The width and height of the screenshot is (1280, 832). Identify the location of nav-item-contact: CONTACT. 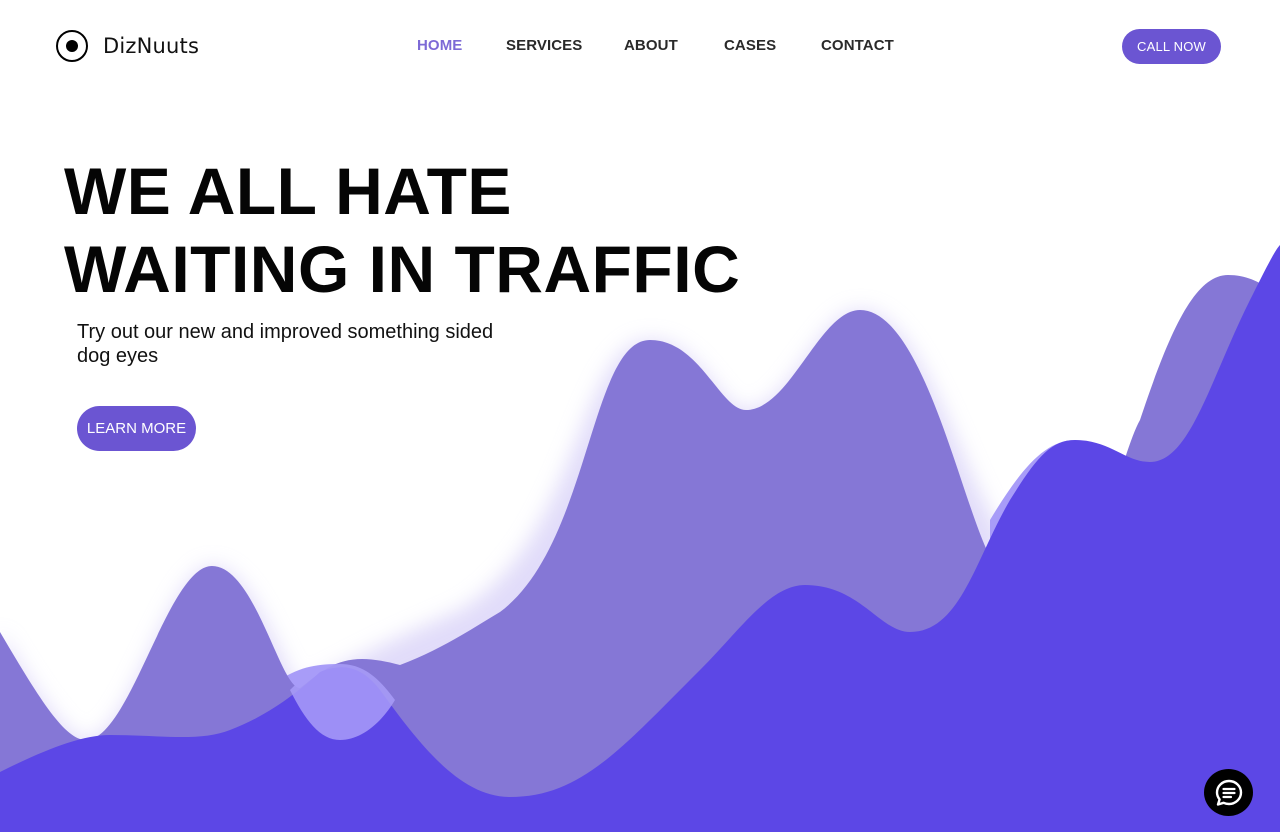
(857, 45).